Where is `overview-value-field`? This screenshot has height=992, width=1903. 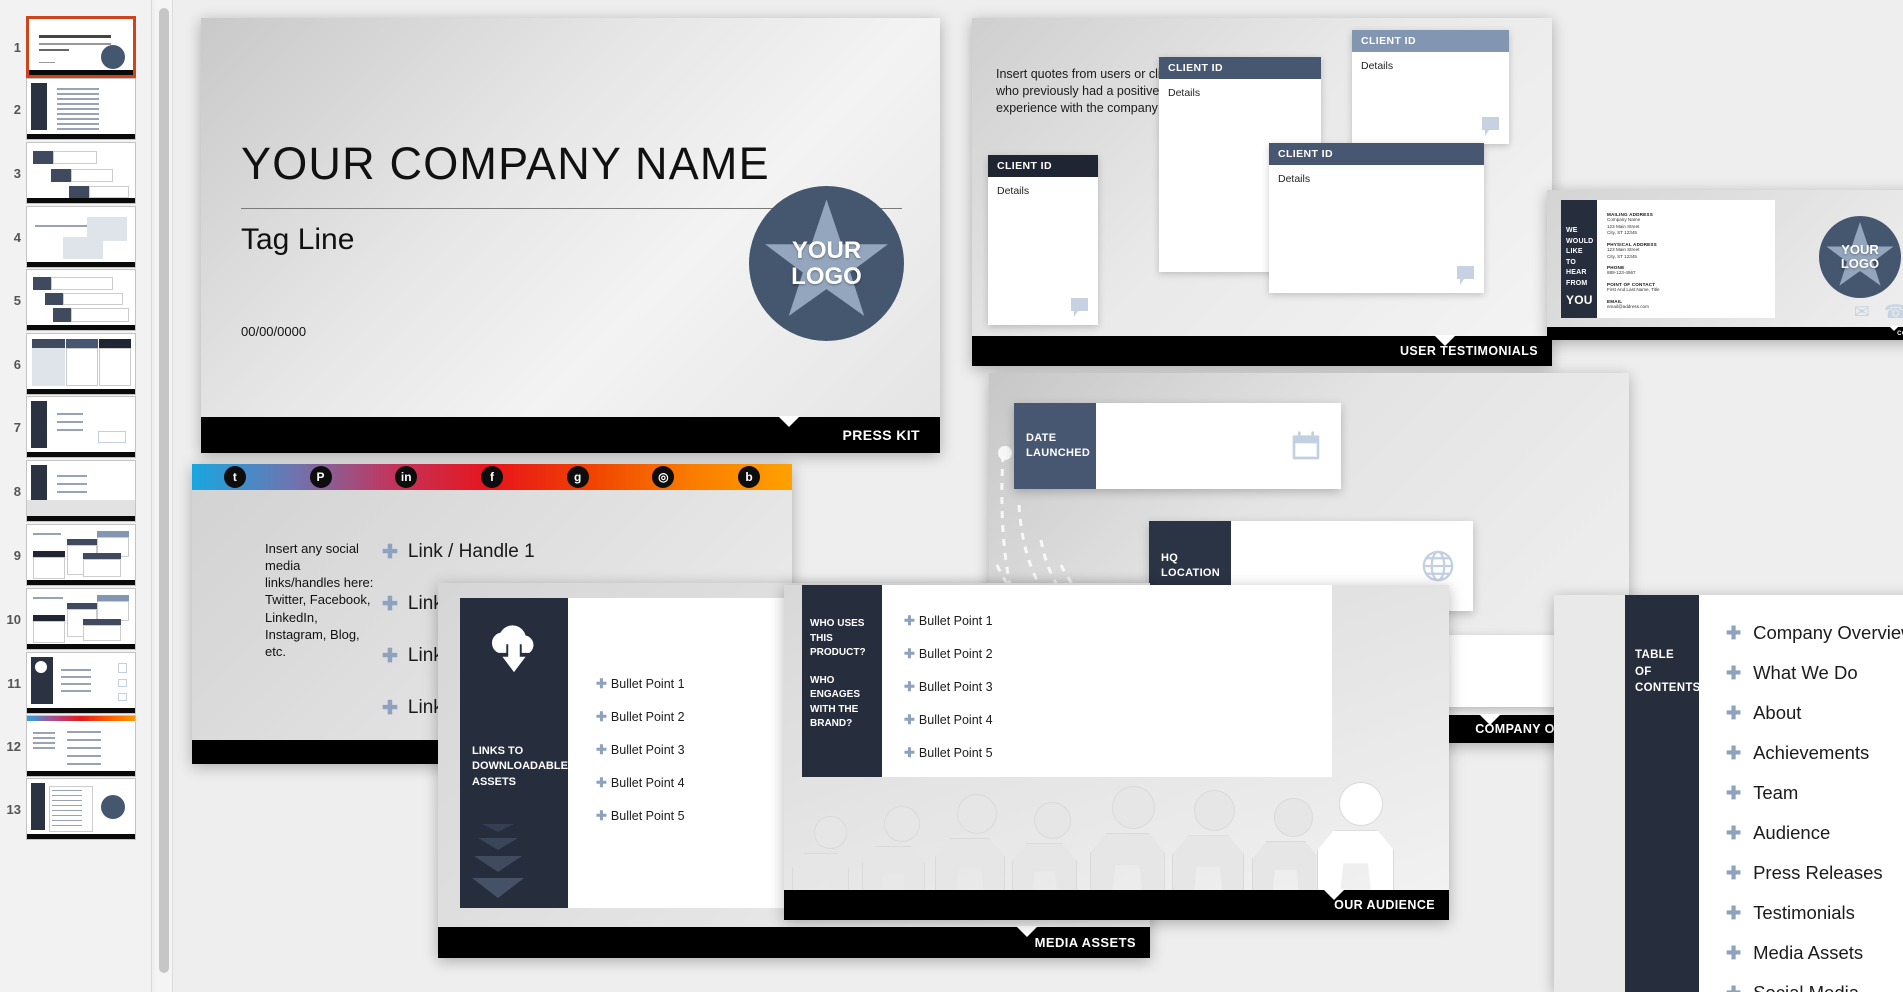
overview-value-field is located at coordinates (1218, 446).